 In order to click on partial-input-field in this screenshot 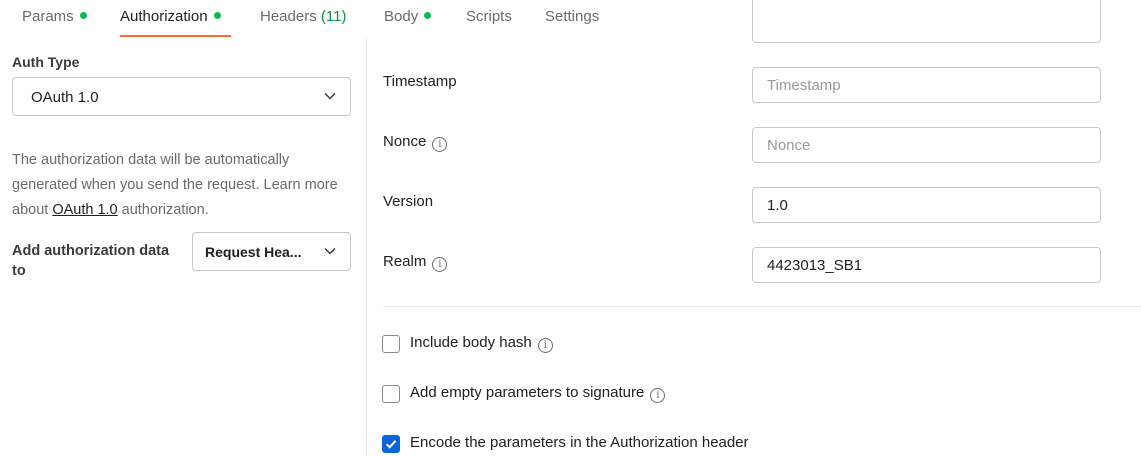, I will do `click(926, 21)`.